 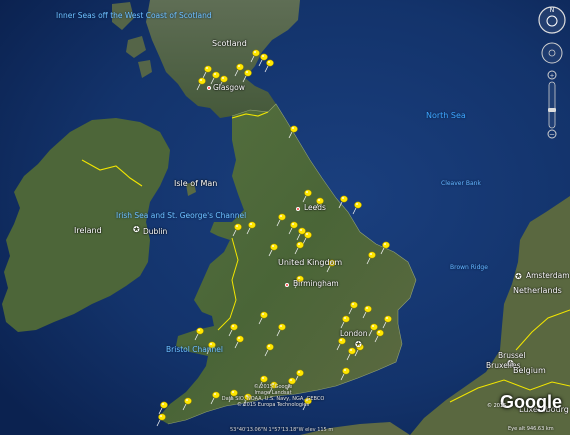 I want to click on bristol-channel-label: Bristol Channel, so click(x=195, y=349).